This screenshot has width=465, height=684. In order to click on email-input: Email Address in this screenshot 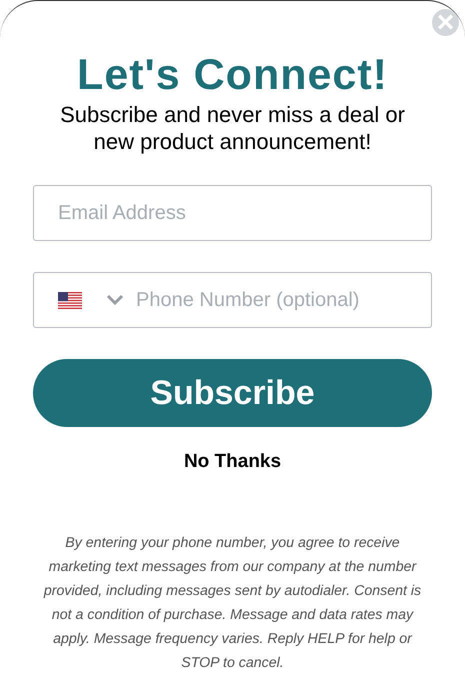, I will do `click(236, 213)`.